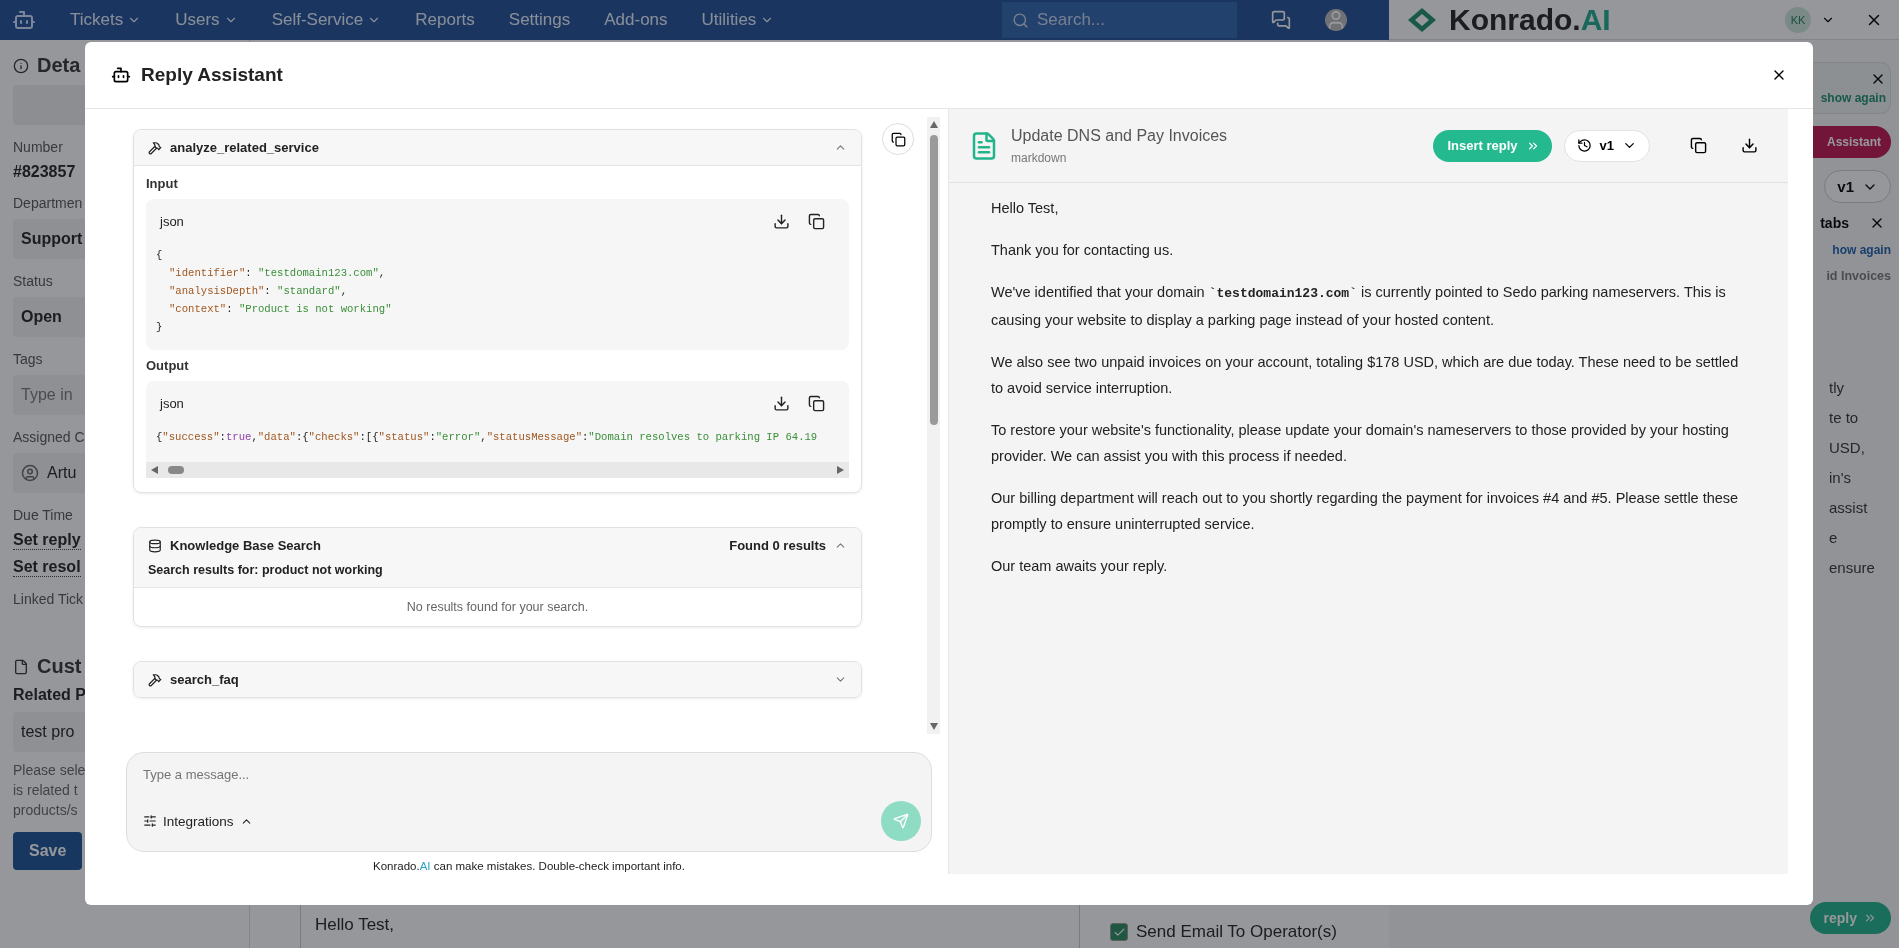  What do you see at coordinates (21, 65) in the screenshot?
I see `info-icon` at bounding box center [21, 65].